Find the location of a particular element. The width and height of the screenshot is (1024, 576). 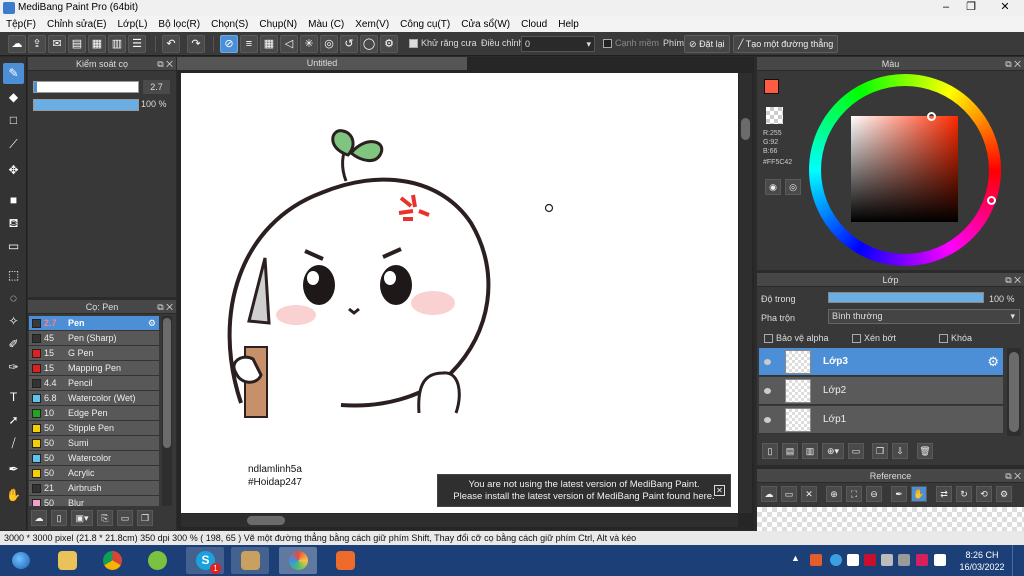

grid-page-icon: ▥ is located at coordinates (117, 44).